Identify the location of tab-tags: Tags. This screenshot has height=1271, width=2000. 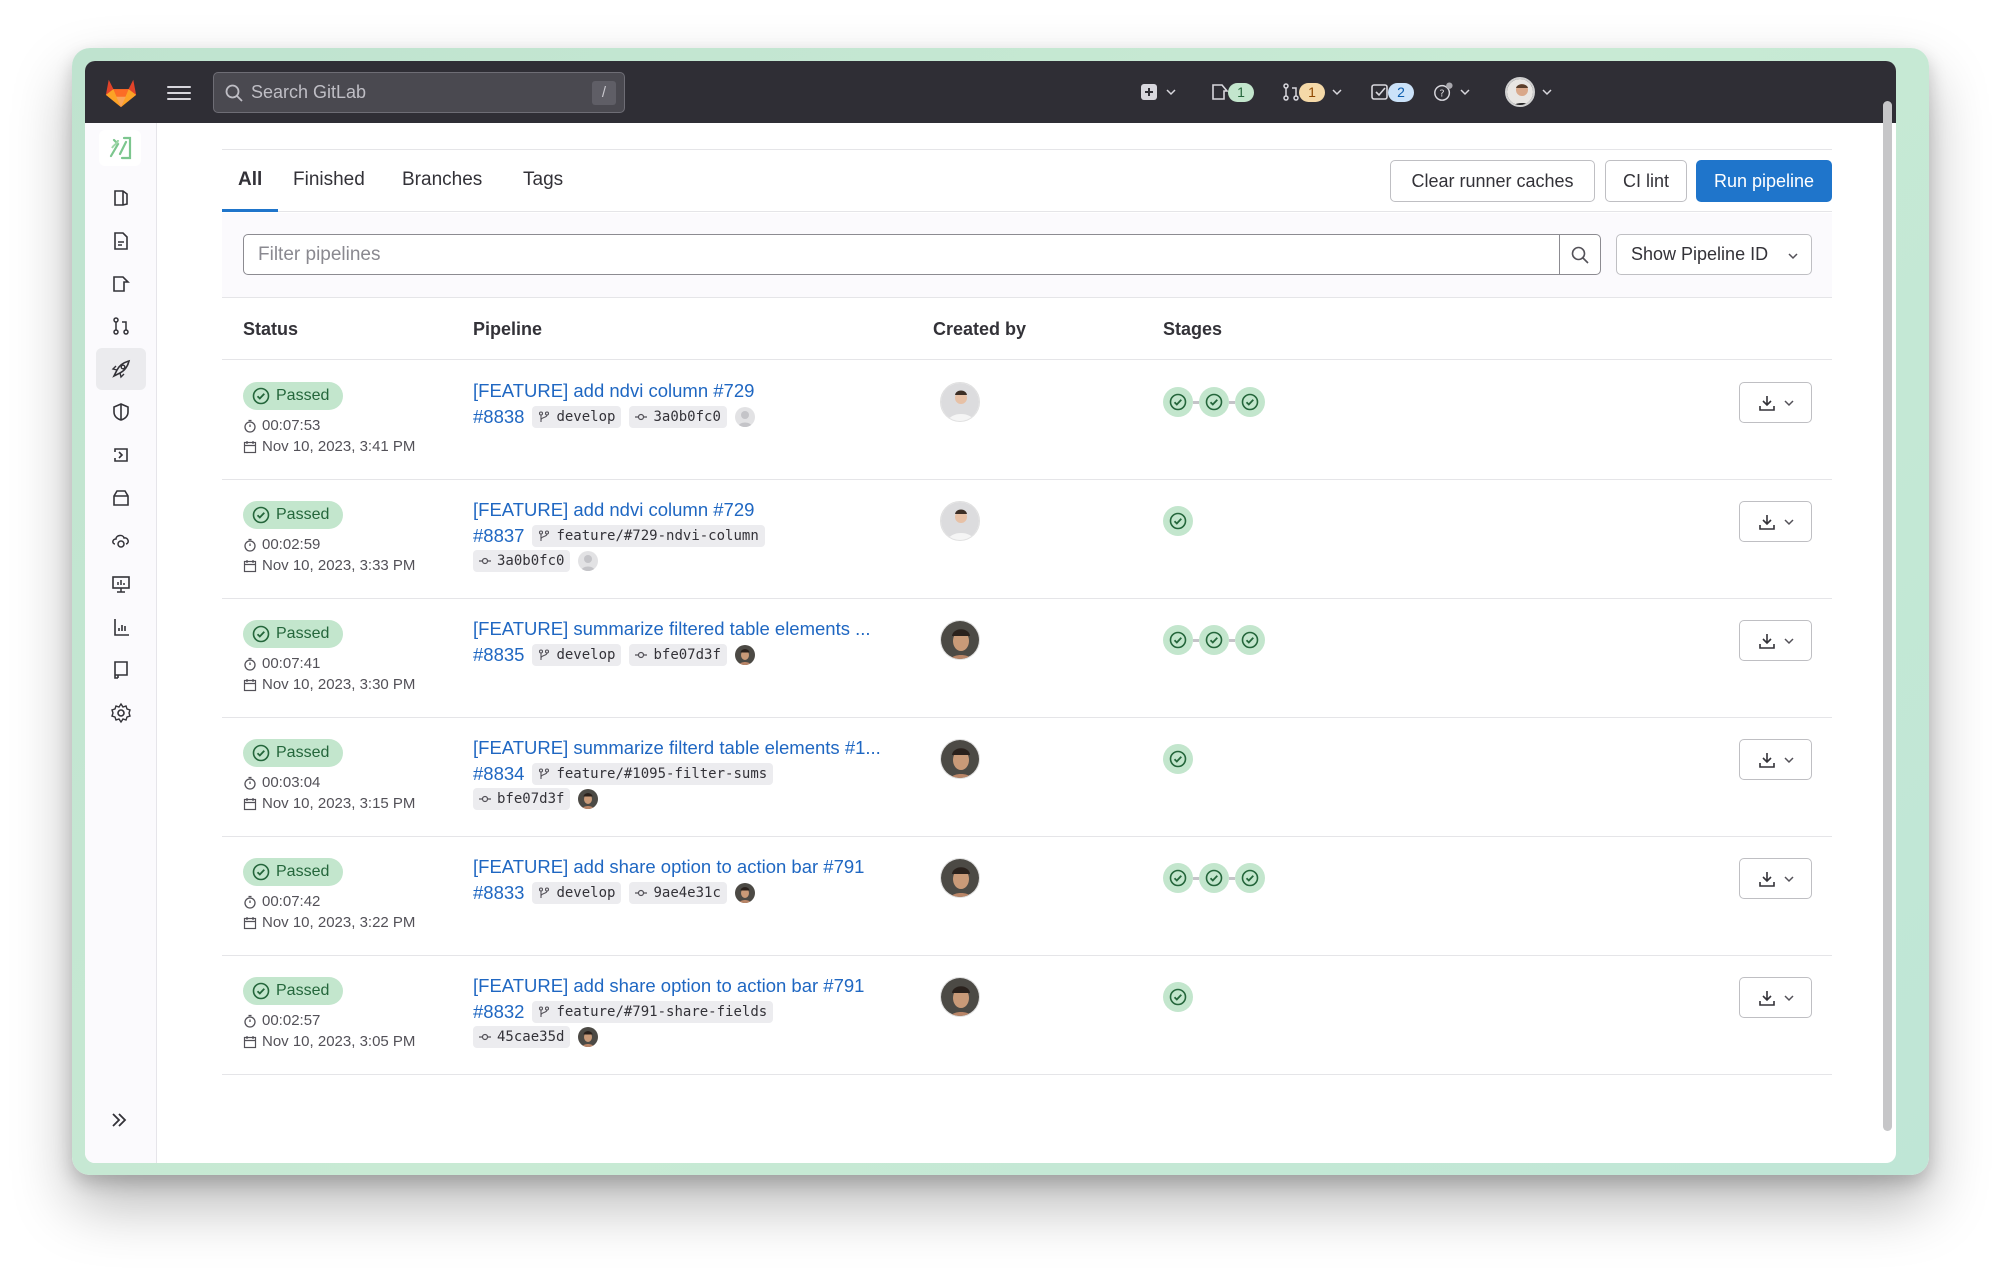
(543, 181).